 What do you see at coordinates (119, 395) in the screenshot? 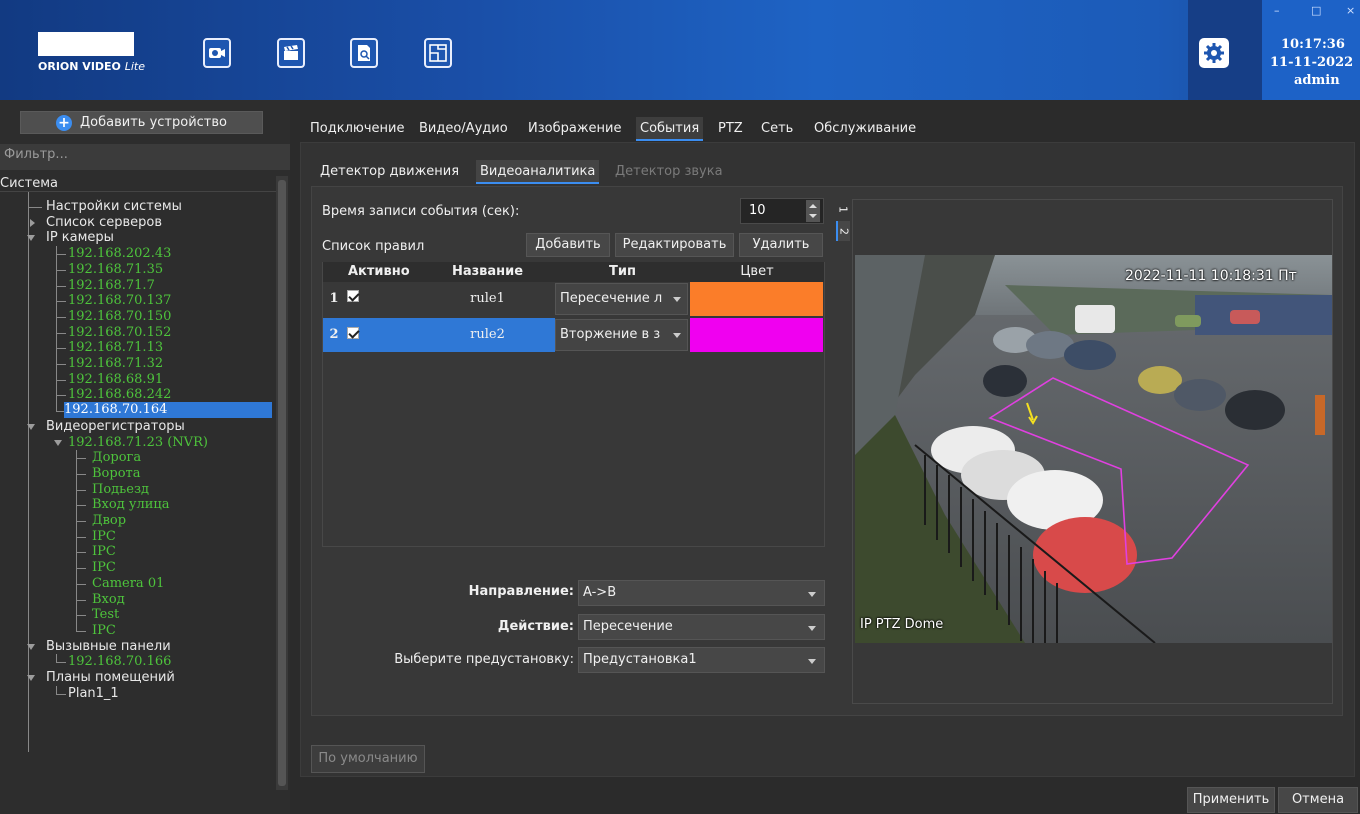
I see `tree-item-camera: 192.168.68.242` at bounding box center [119, 395].